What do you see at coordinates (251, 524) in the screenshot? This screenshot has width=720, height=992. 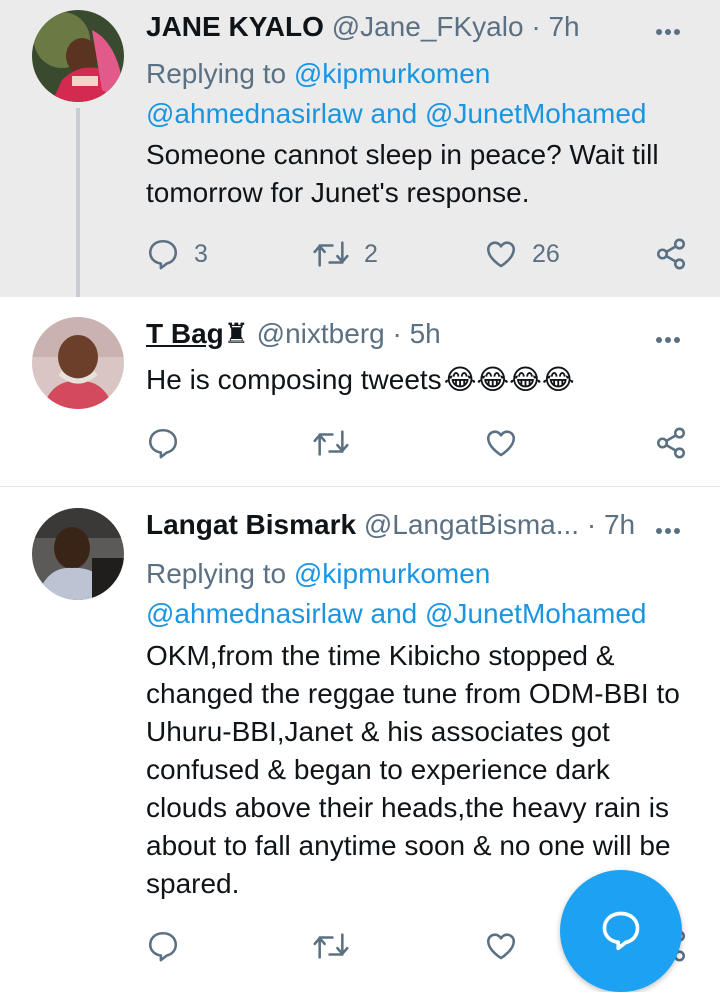 I see `display-name: Langat Bismark` at bounding box center [251, 524].